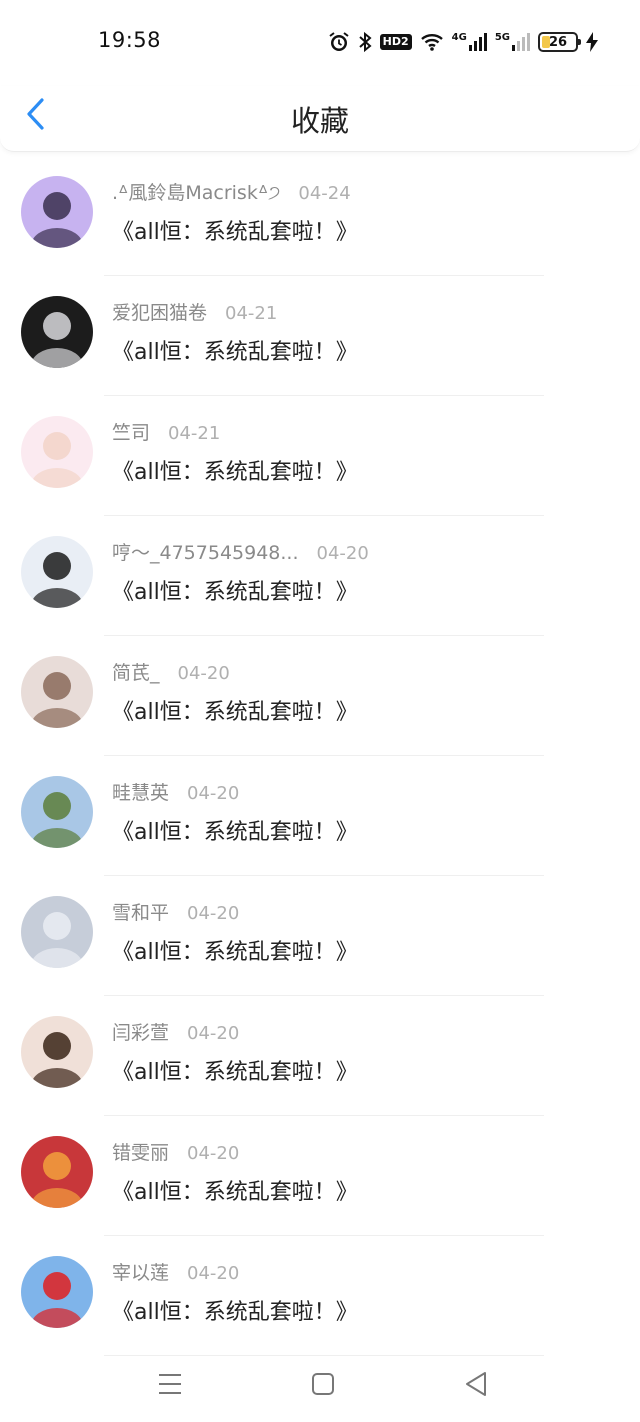 This screenshot has width=640, height=1422. Describe the element at coordinates (175, 1031) in the screenshot. I see `item-meta: 闫彩萱 04-20` at that location.